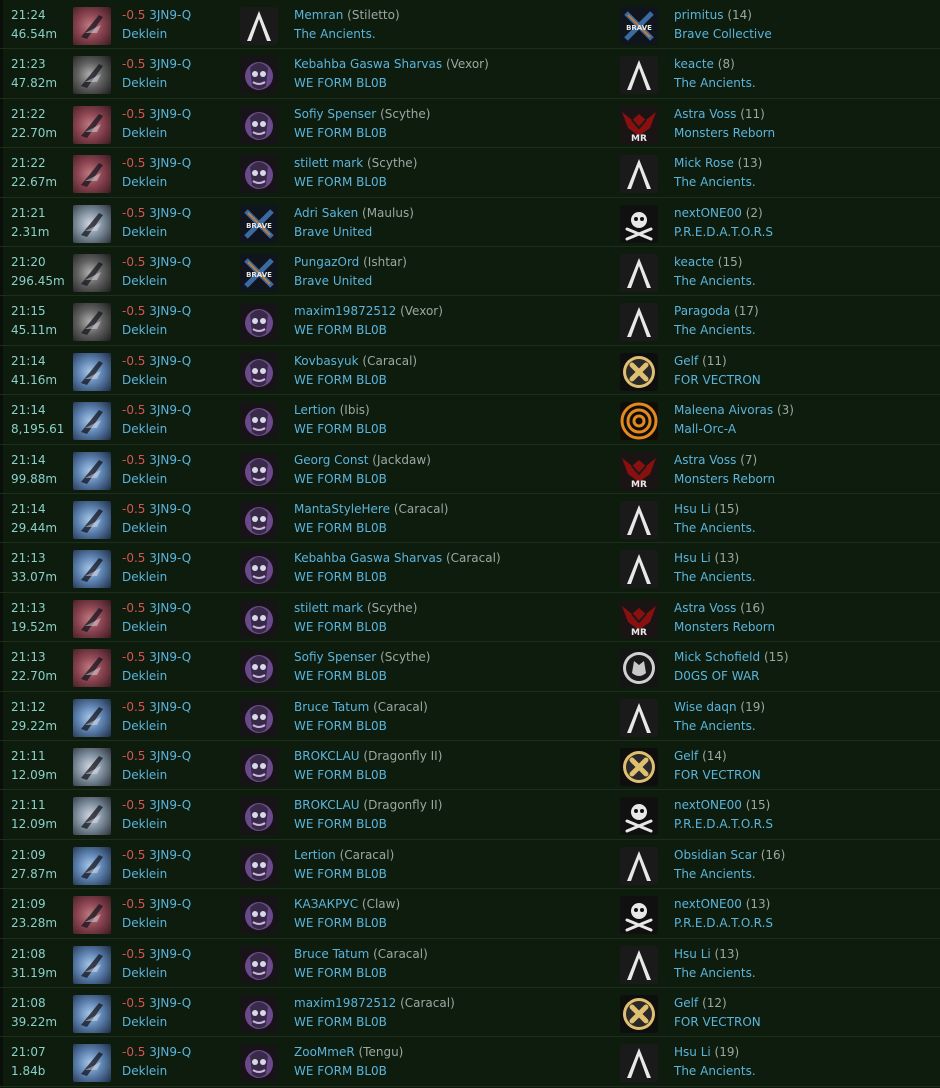 The height and width of the screenshot is (1088, 940). Describe the element at coordinates (724, 133) in the screenshot. I see `attacker-corp-link: Monsters Reborn` at that location.